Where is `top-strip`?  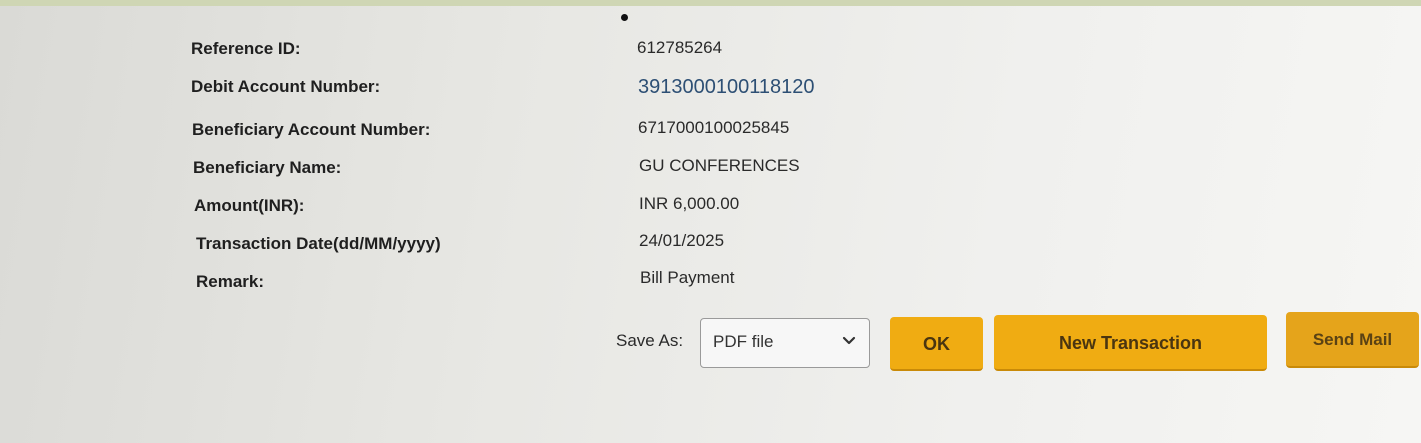
top-strip is located at coordinates (710, 3).